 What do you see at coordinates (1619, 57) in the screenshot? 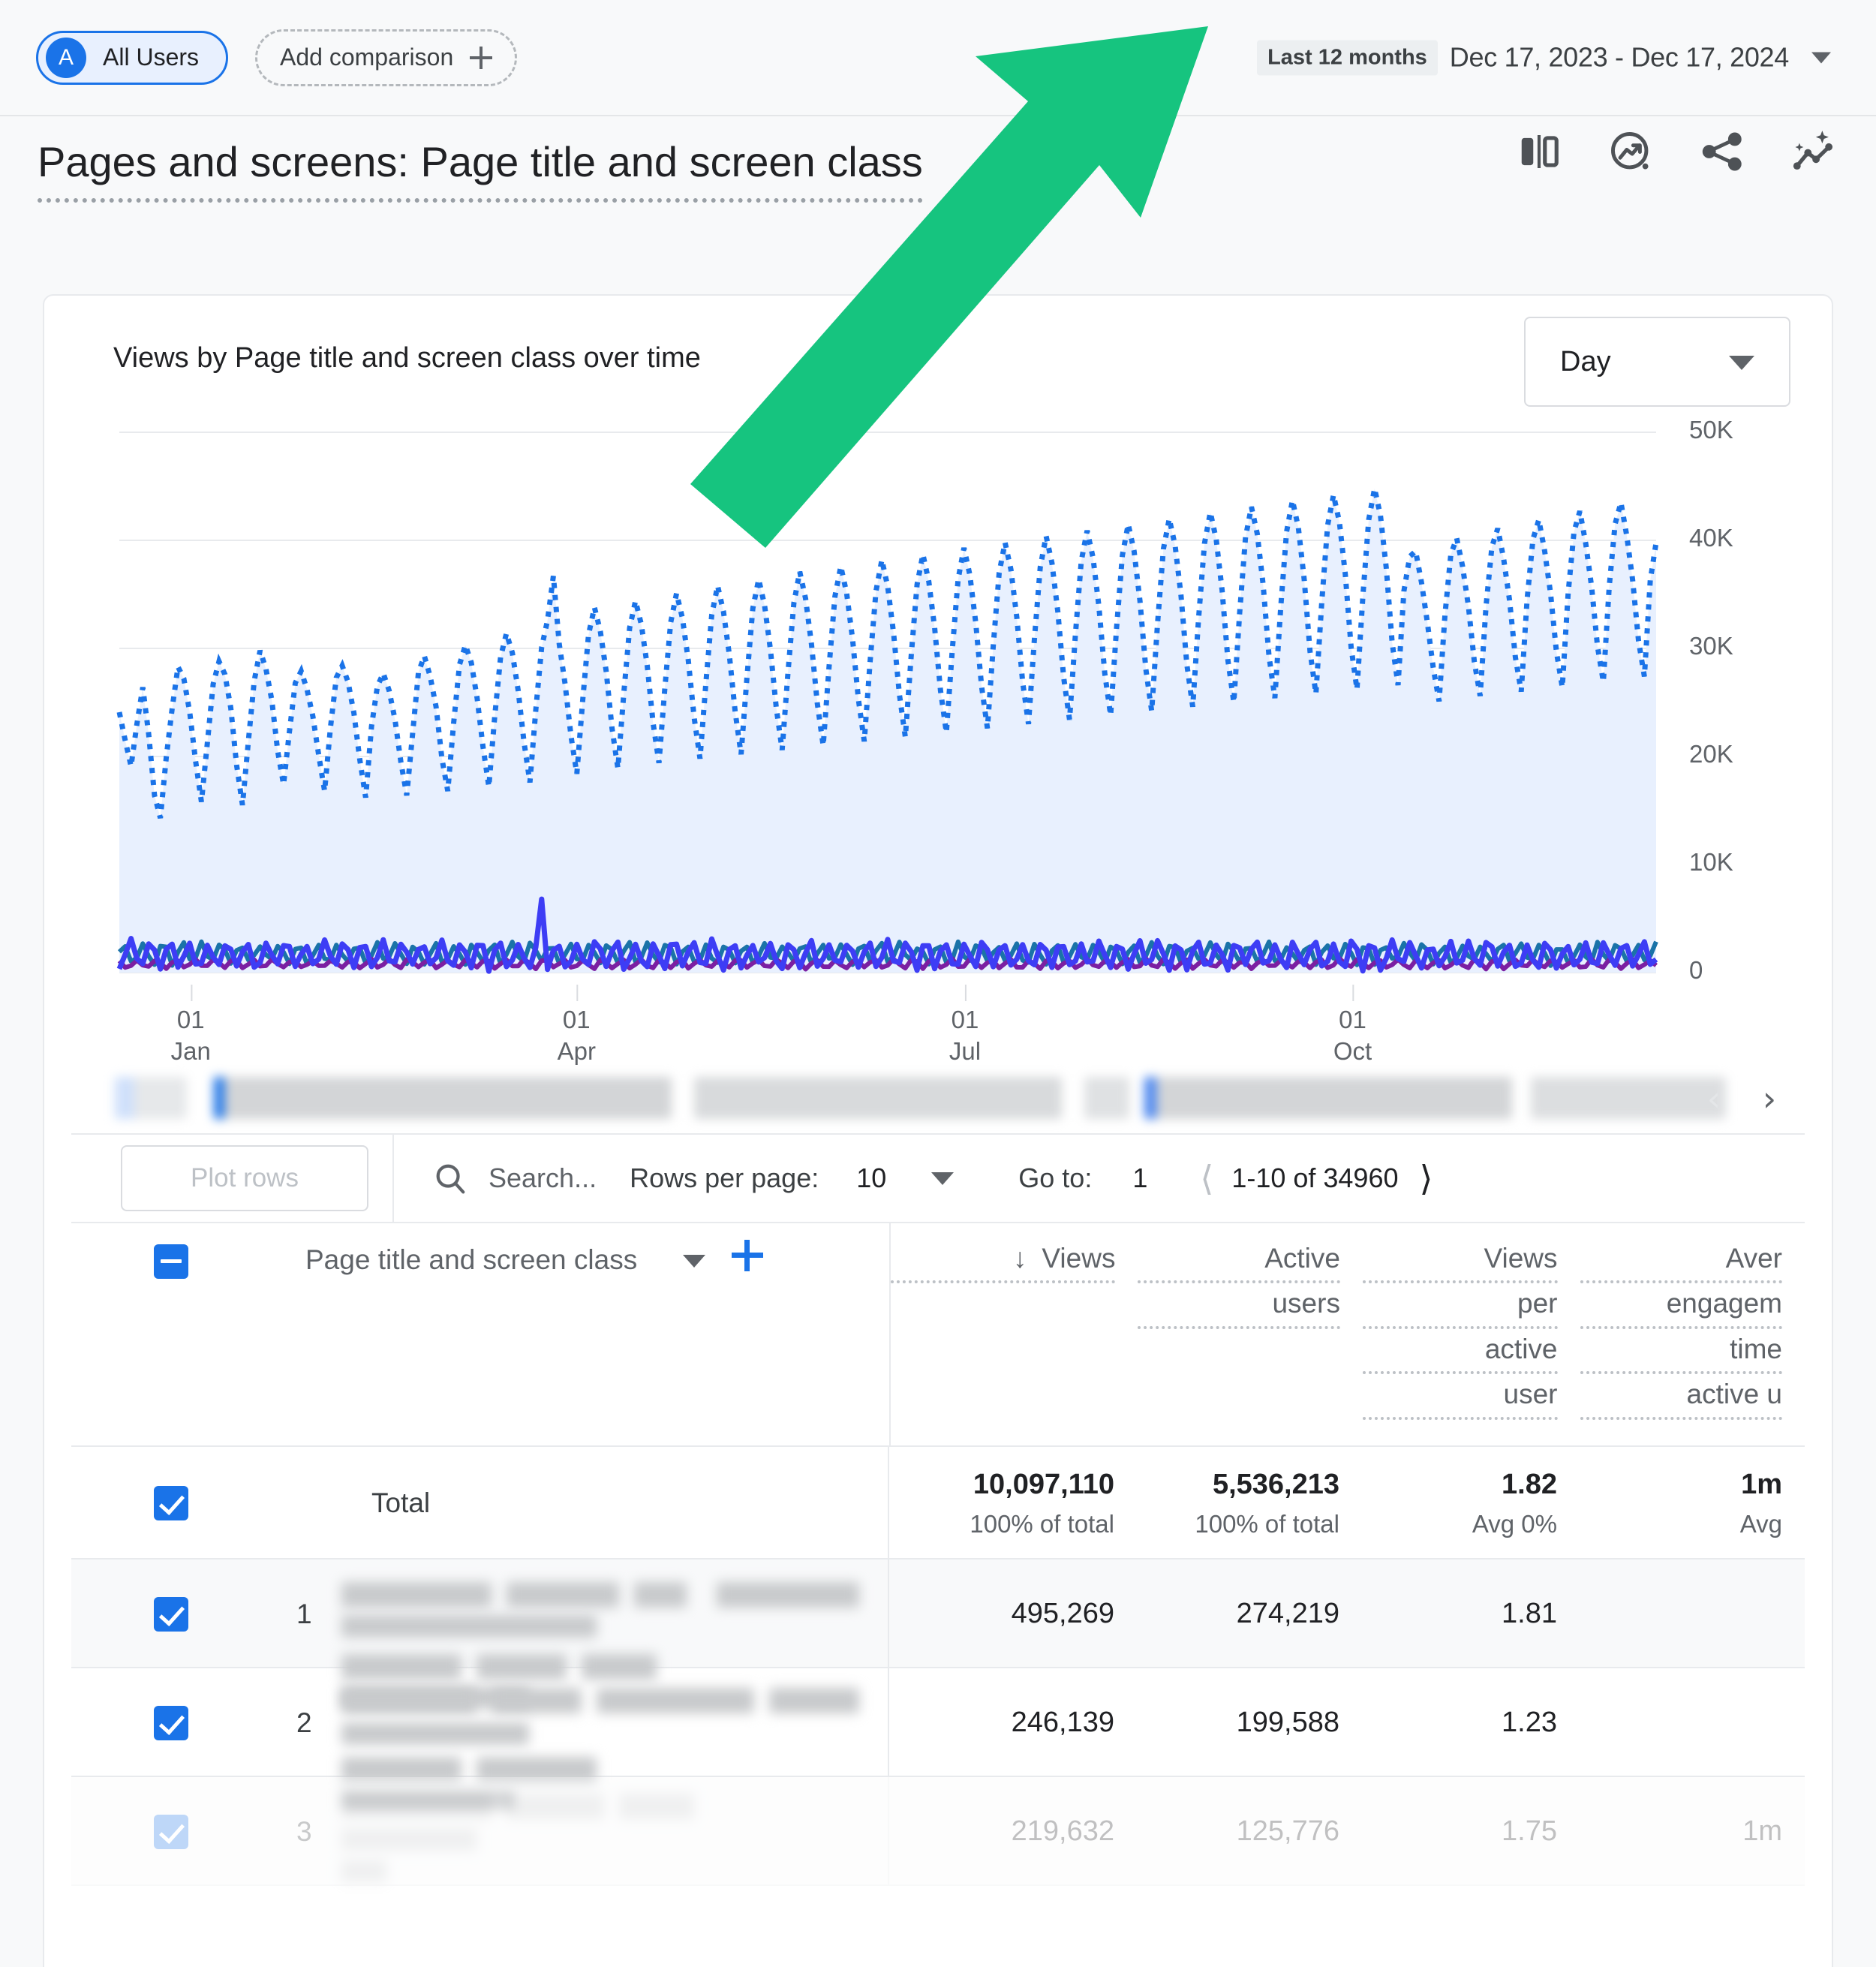
I see `date-range-text: Dec 17, 2023 - Dec 17, 2024` at bounding box center [1619, 57].